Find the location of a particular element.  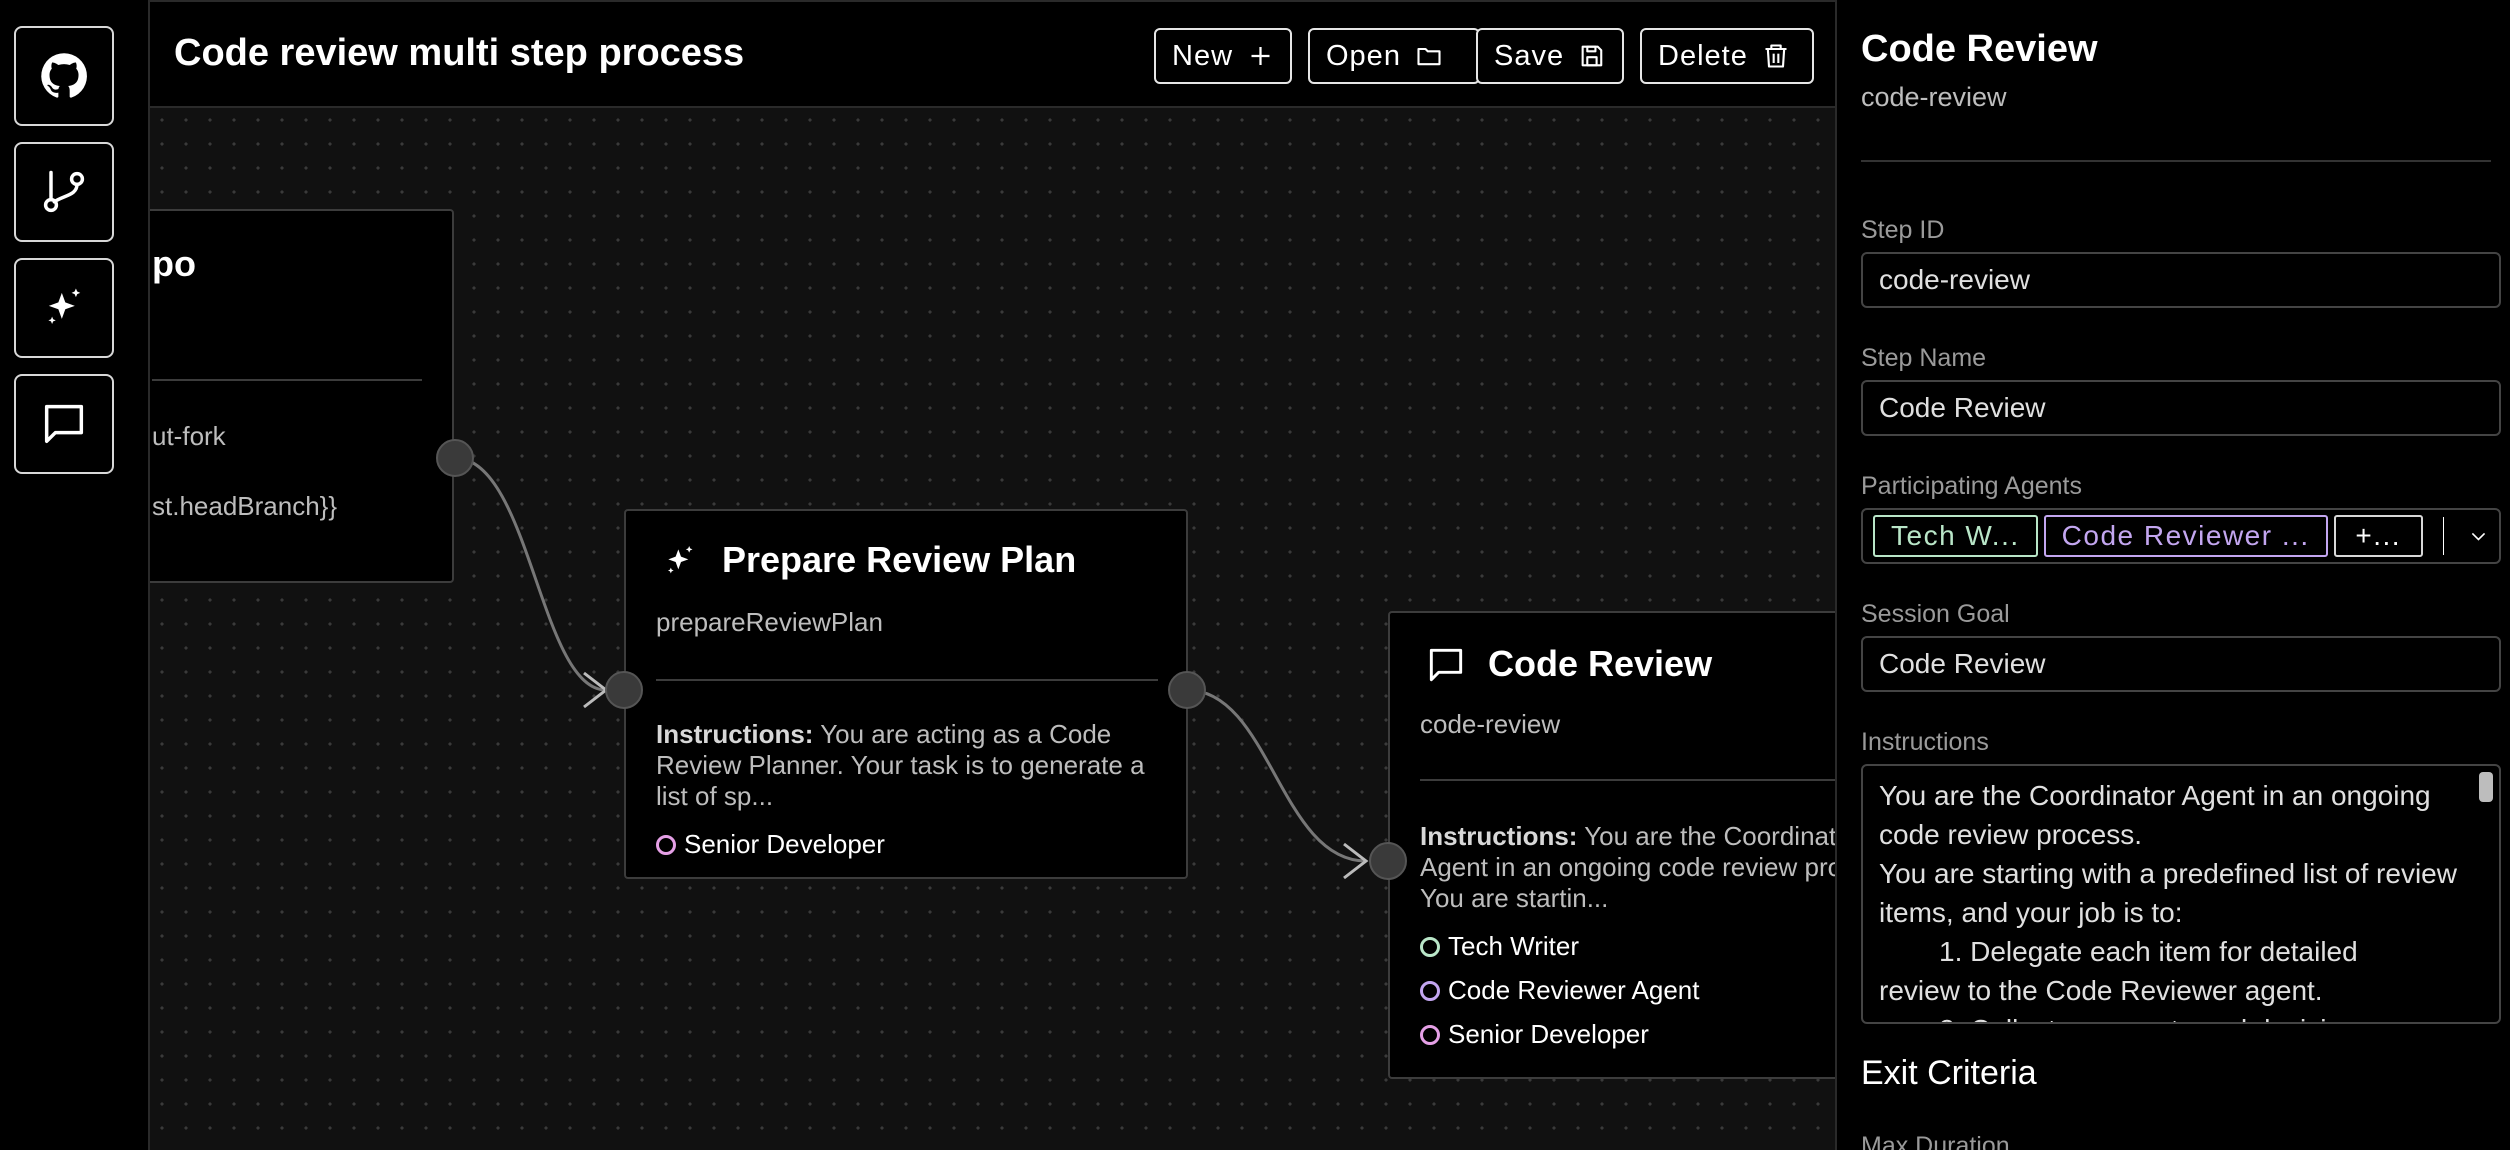

ai-button is located at coordinates (64, 308).